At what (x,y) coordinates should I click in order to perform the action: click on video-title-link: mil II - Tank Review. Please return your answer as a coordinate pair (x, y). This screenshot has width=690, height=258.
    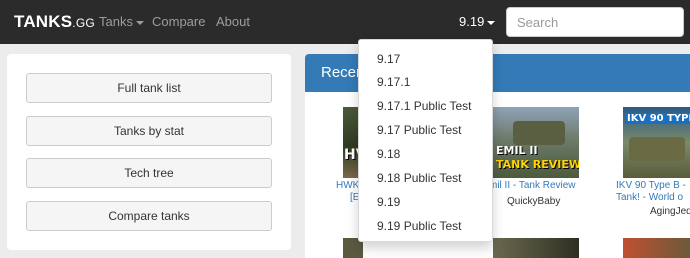
    Looking at the image, I should click on (532, 185).